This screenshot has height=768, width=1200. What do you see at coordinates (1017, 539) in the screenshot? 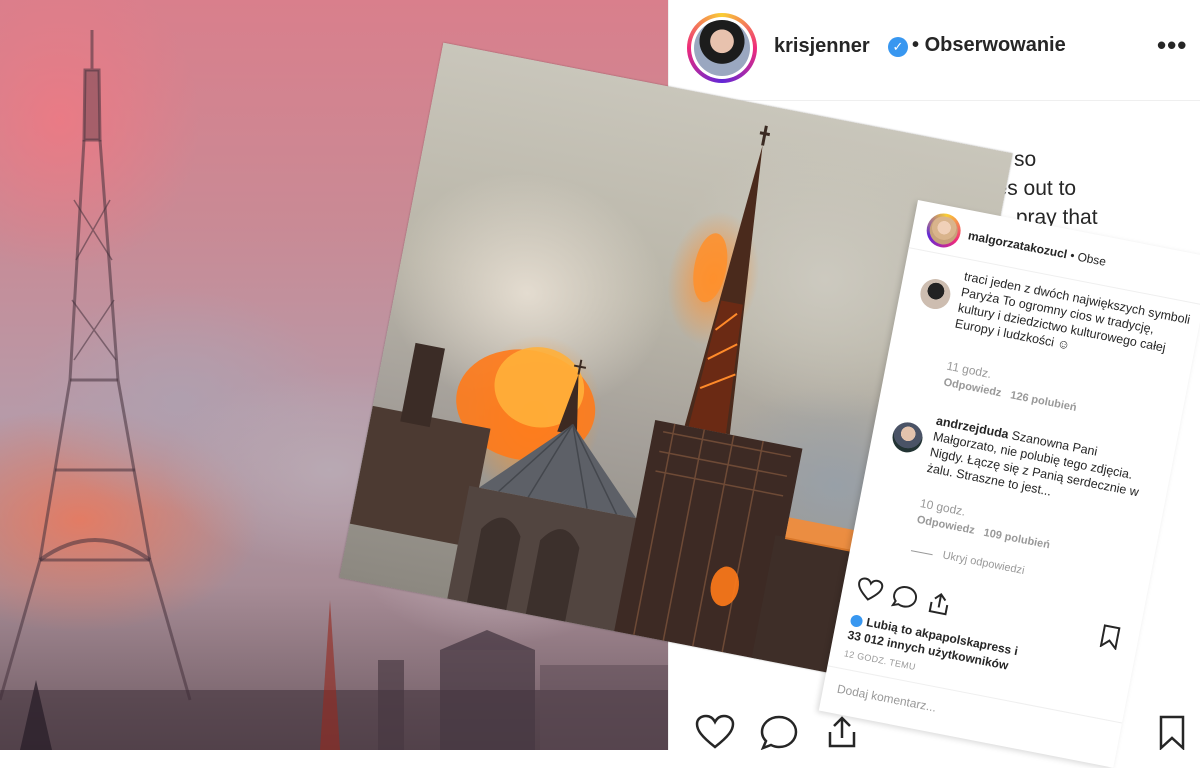
I see `comment-likes: 109 polubień` at bounding box center [1017, 539].